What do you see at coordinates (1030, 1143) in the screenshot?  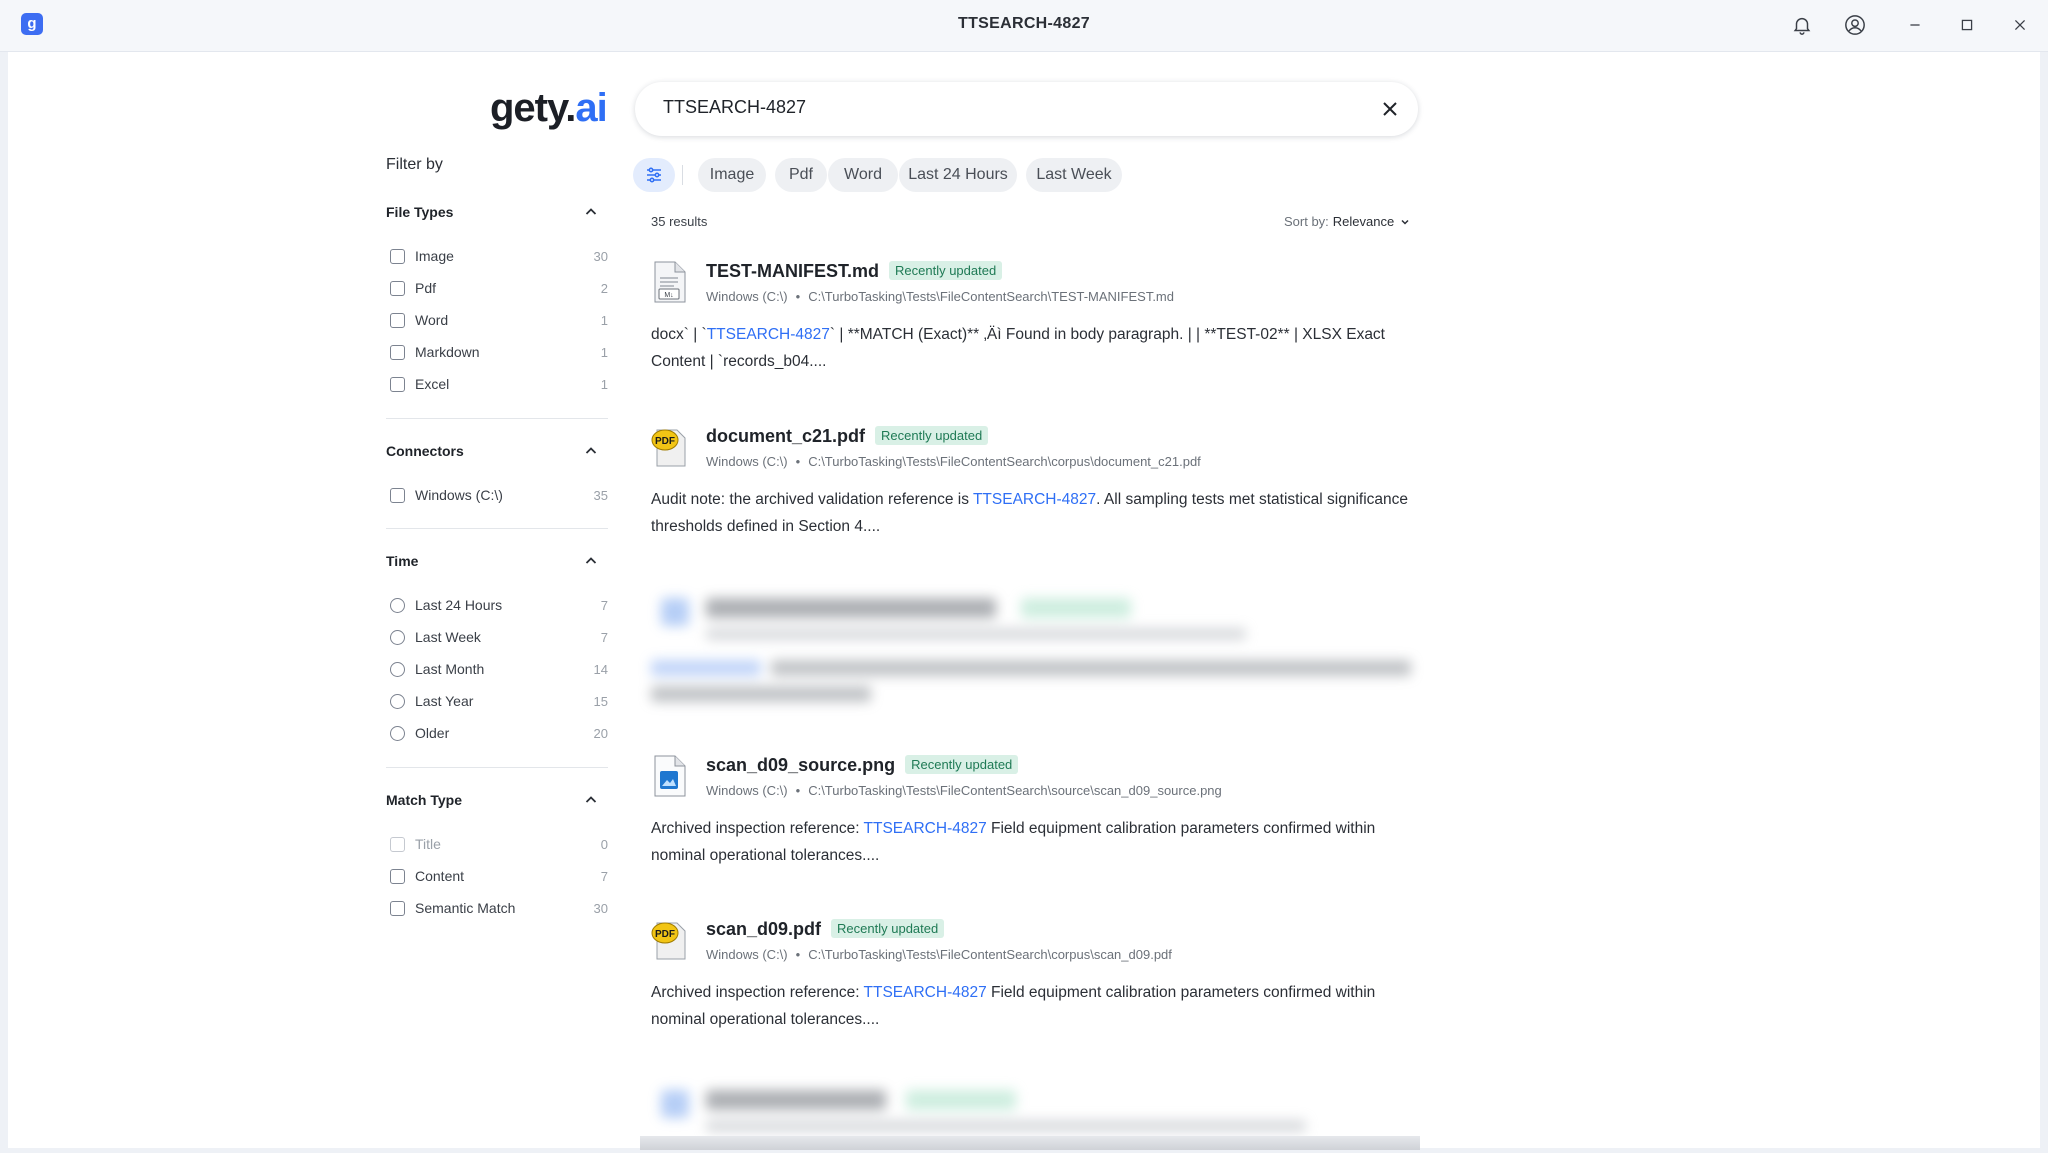 I see `bottom-fade` at bounding box center [1030, 1143].